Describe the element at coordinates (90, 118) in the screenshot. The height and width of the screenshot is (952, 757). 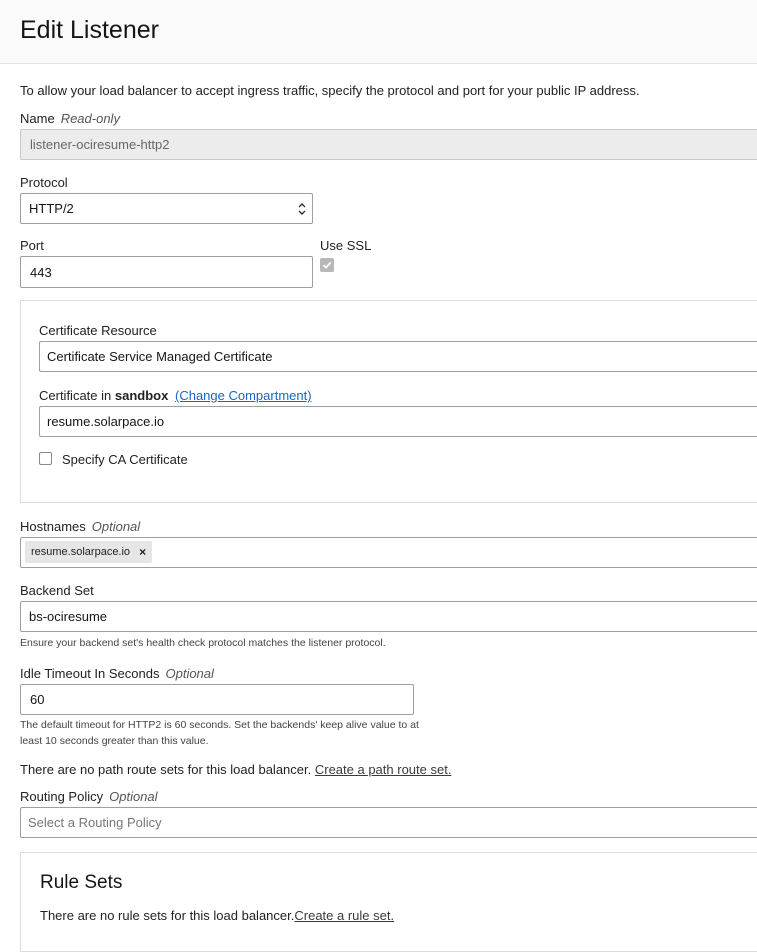
I see `read-only-badge: Read-only` at that location.